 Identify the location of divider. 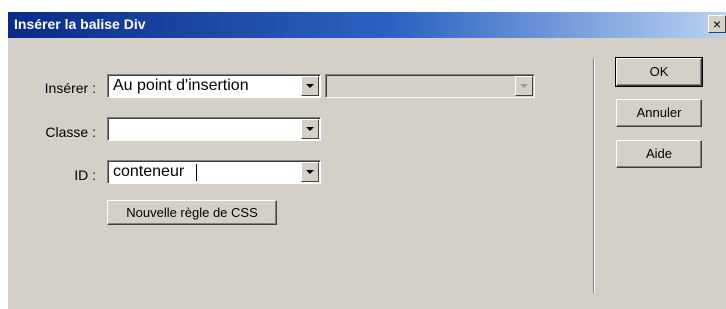
(594, 175).